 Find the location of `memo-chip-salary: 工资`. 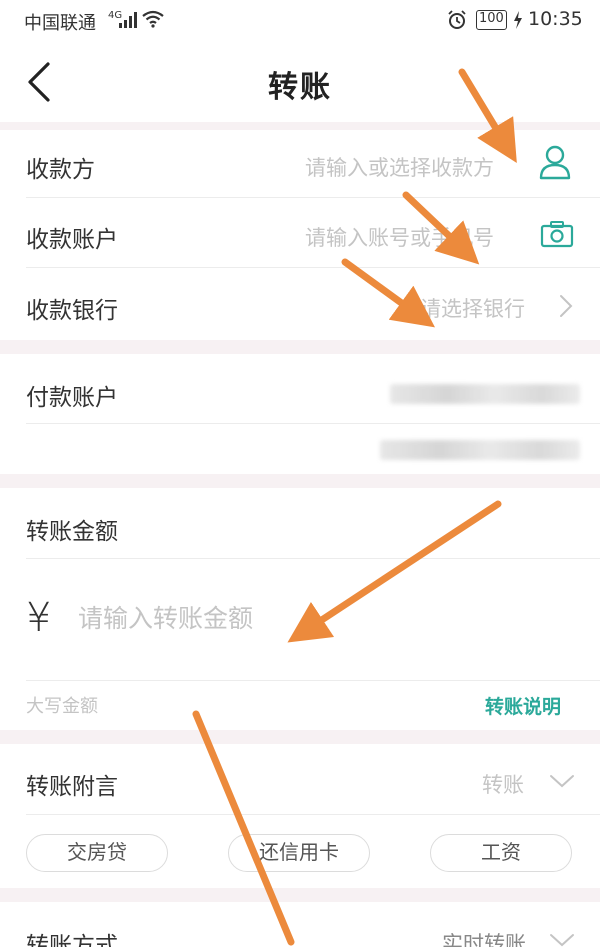

memo-chip-salary: 工资 is located at coordinates (501, 853).